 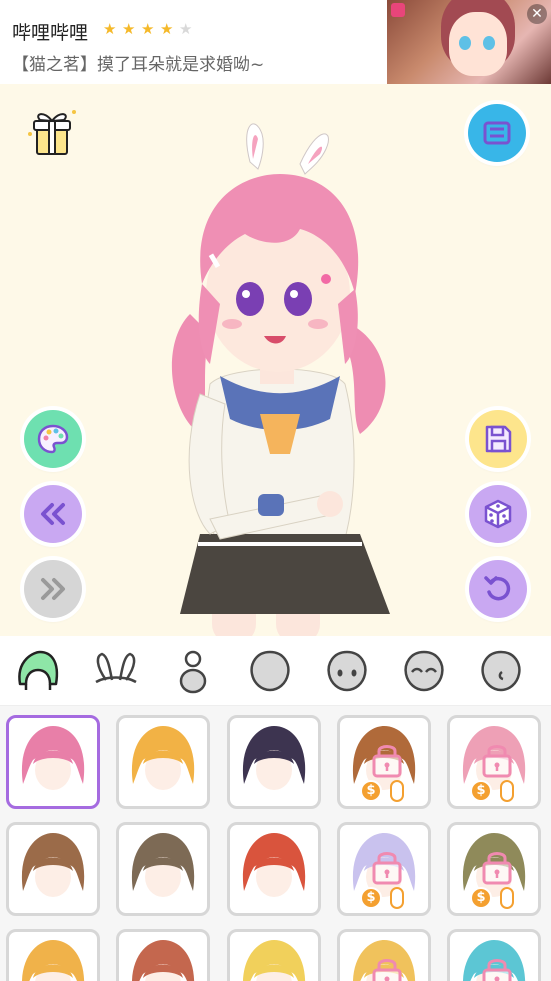 I want to click on category-eyes, so click(x=347, y=671).